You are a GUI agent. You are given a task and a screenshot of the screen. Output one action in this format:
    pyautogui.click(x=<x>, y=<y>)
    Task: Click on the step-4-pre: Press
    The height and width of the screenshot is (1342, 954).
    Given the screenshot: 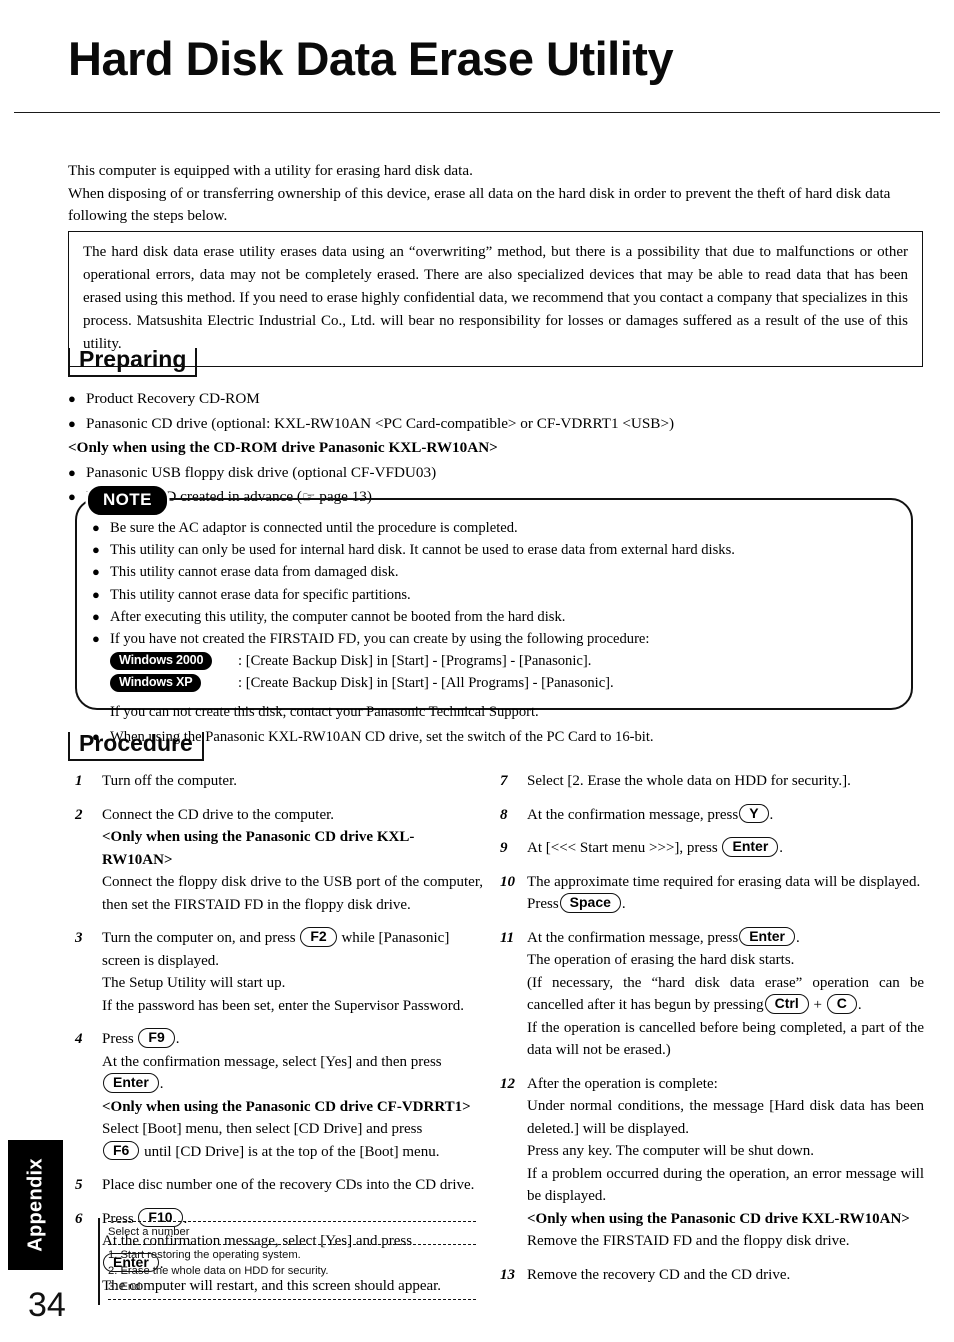 What is the action you would take?
    pyautogui.click(x=120, y=1039)
    